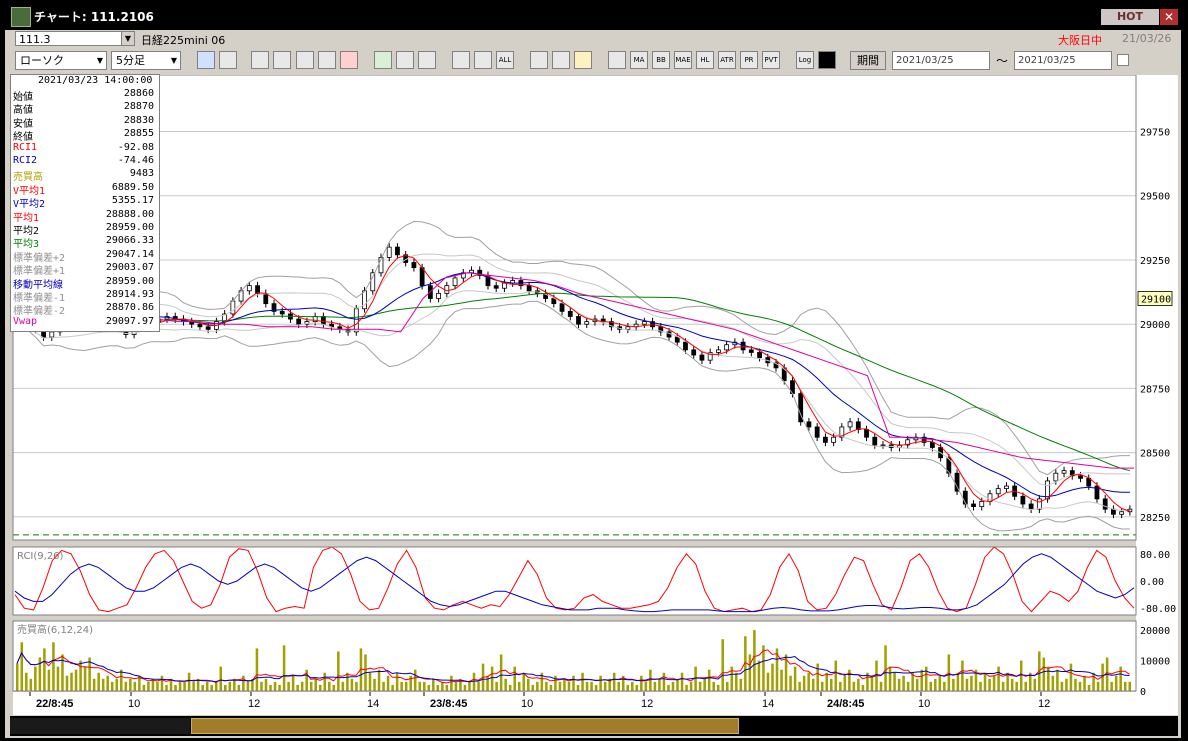 This screenshot has height=741, width=1188. I want to click on fib-tool-button, so click(539, 60).